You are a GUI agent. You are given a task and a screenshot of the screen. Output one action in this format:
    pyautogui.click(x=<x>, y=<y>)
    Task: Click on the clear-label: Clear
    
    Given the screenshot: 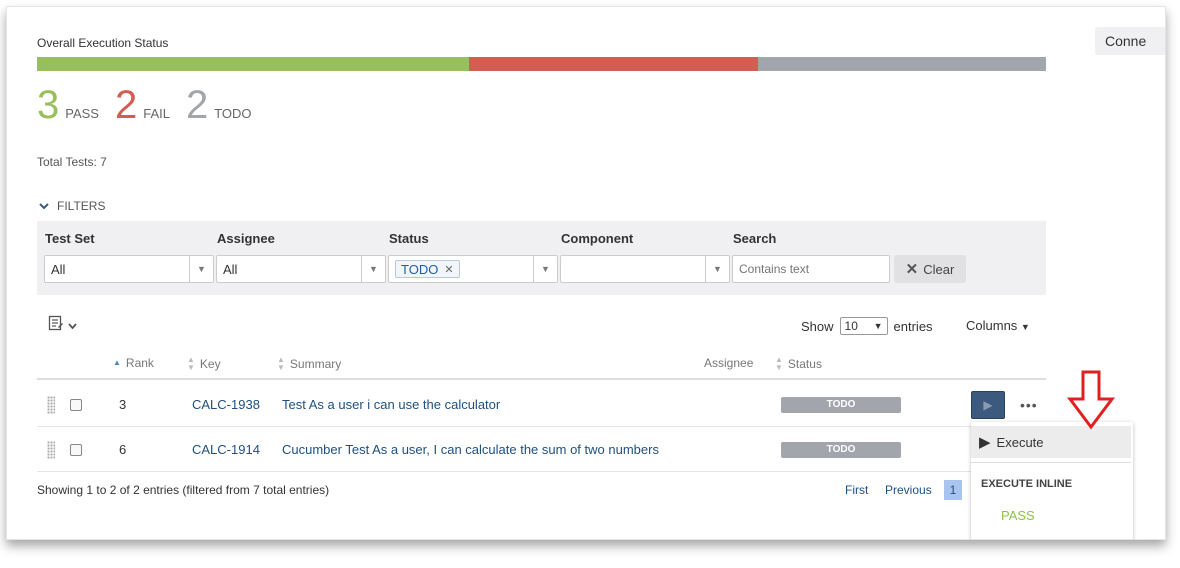 What is the action you would take?
    pyautogui.click(x=939, y=269)
    